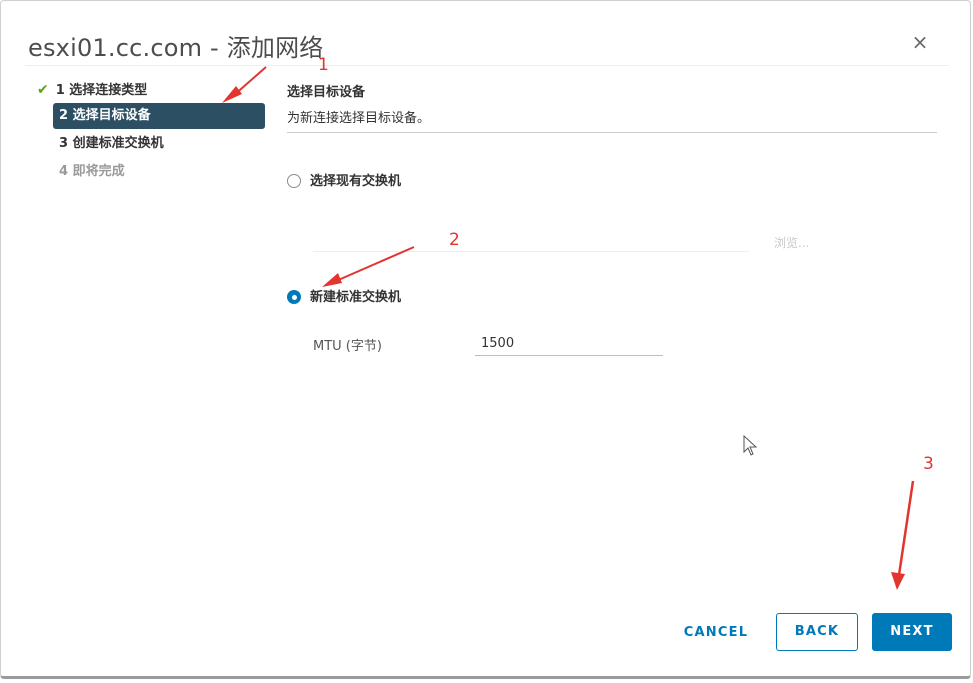 This screenshot has height=683, width=973. I want to click on radio-new-standard-switch: 新建标准交换机, so click(344, 299).